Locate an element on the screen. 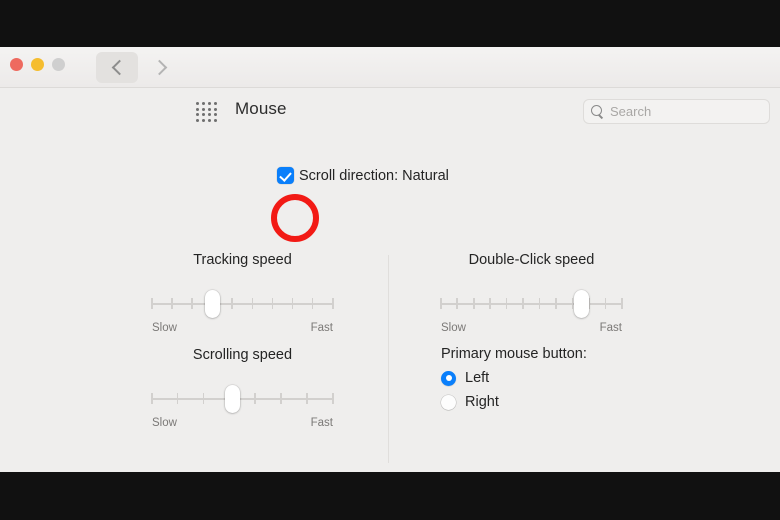  chevron-left-icon is located at coordinates (117, 68).